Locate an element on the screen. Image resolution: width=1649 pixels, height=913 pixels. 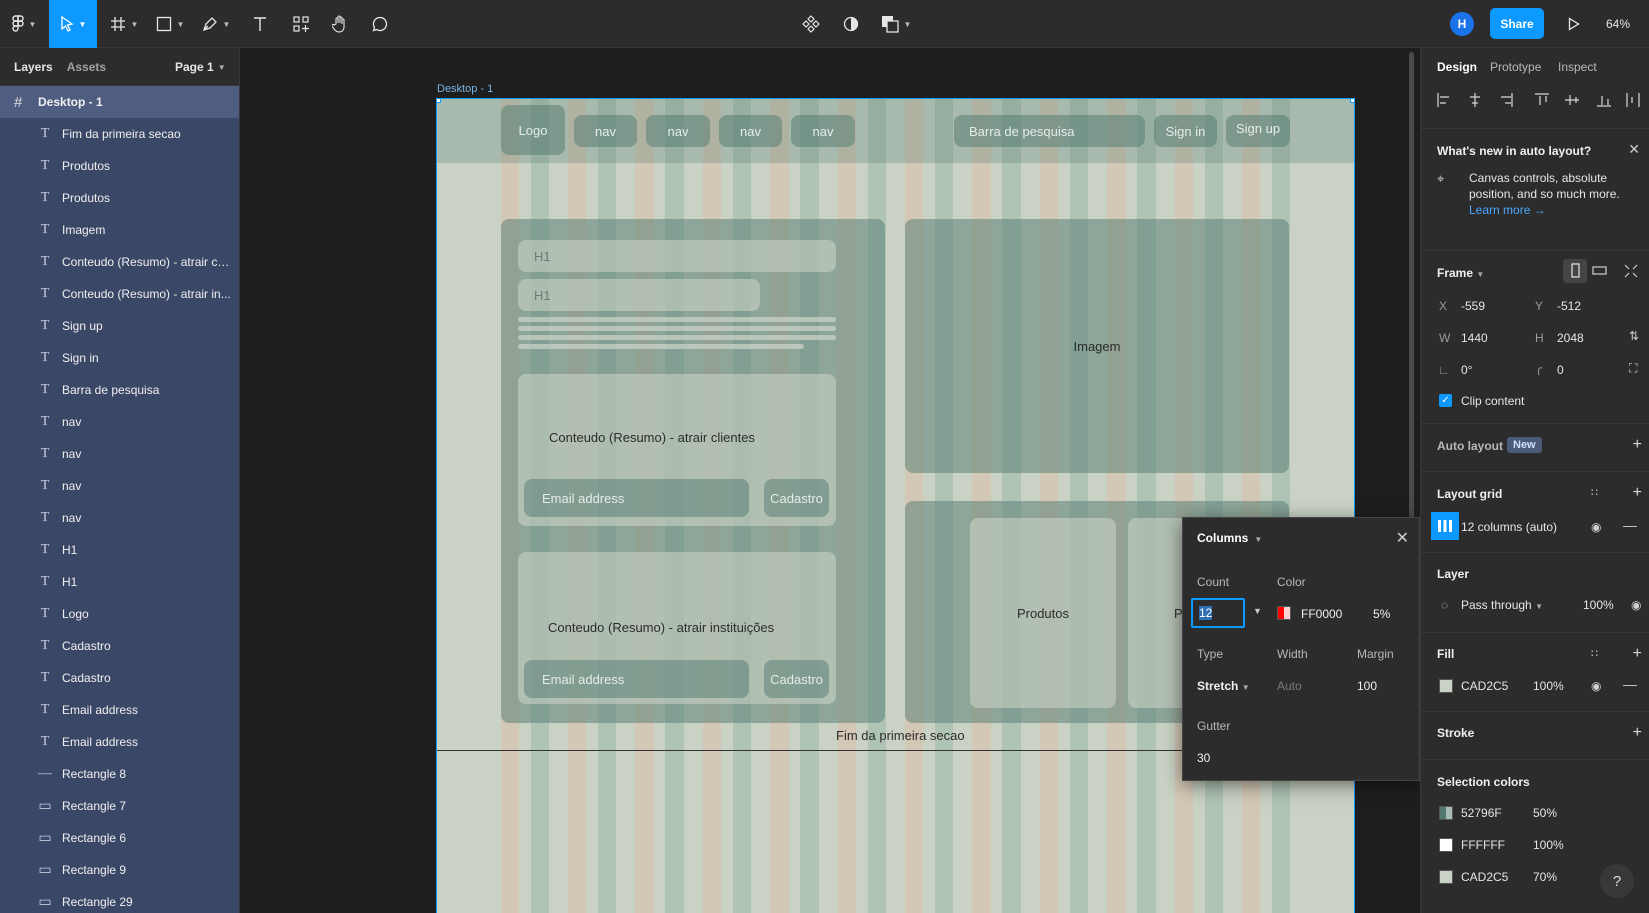
layer-item: T Sign in is located at coordinates (119, 358).